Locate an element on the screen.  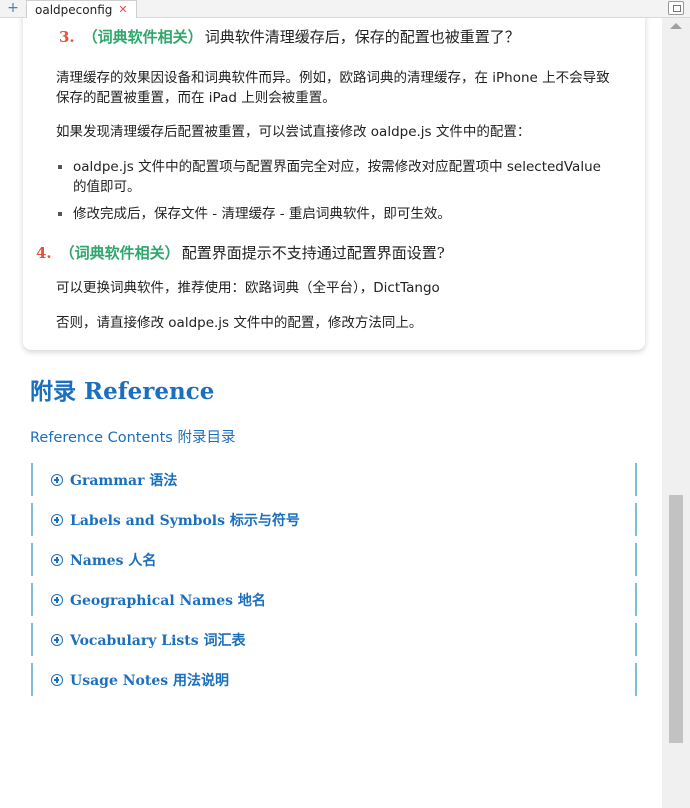
question-text: 词典软件清理缓存后，保存的配置也被重置了？ is located at coordinates (362, 37).